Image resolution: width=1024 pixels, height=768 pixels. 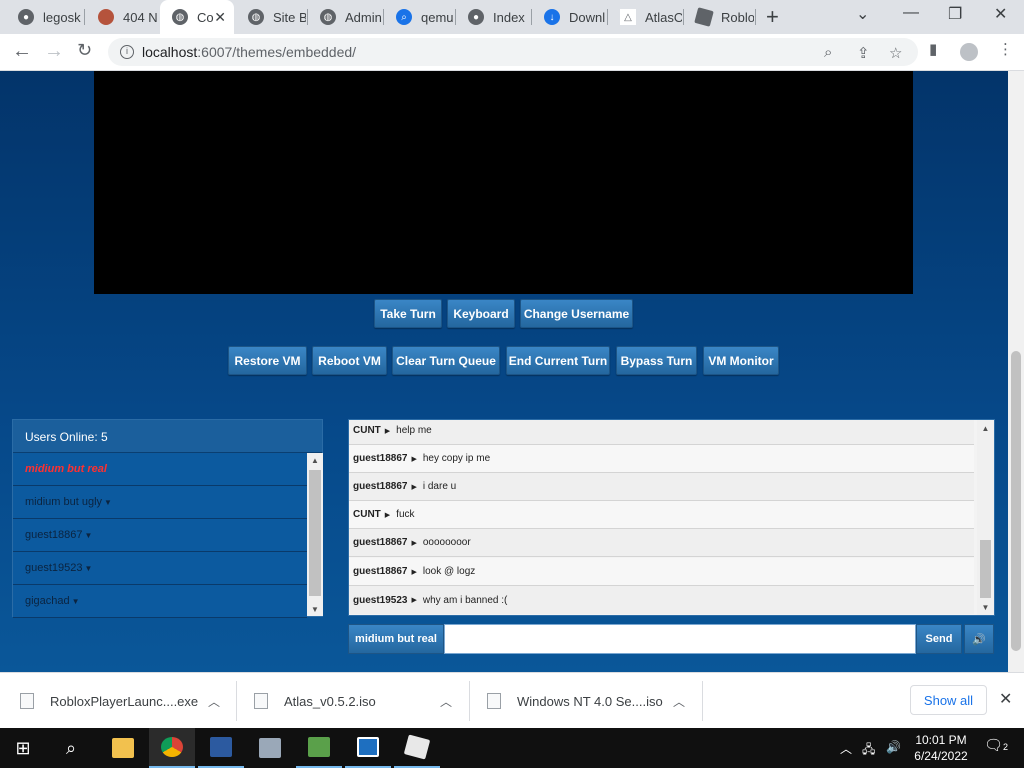 What do you see at coordinates (481, 313) in the screenshot?
I see `keyboard-button: Keyboard` at bounding box center [481, 313].